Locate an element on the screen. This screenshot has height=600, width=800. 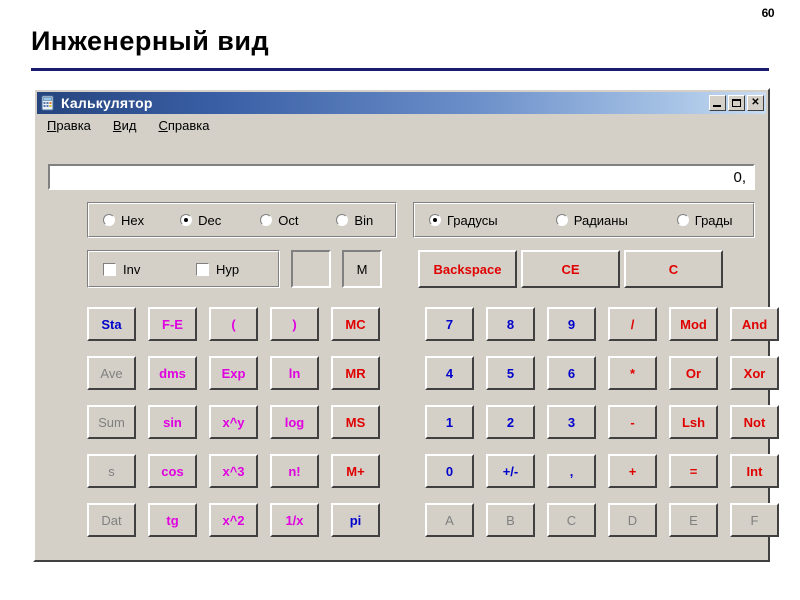
key-mod: Mod is located at coordinates (693, 324).